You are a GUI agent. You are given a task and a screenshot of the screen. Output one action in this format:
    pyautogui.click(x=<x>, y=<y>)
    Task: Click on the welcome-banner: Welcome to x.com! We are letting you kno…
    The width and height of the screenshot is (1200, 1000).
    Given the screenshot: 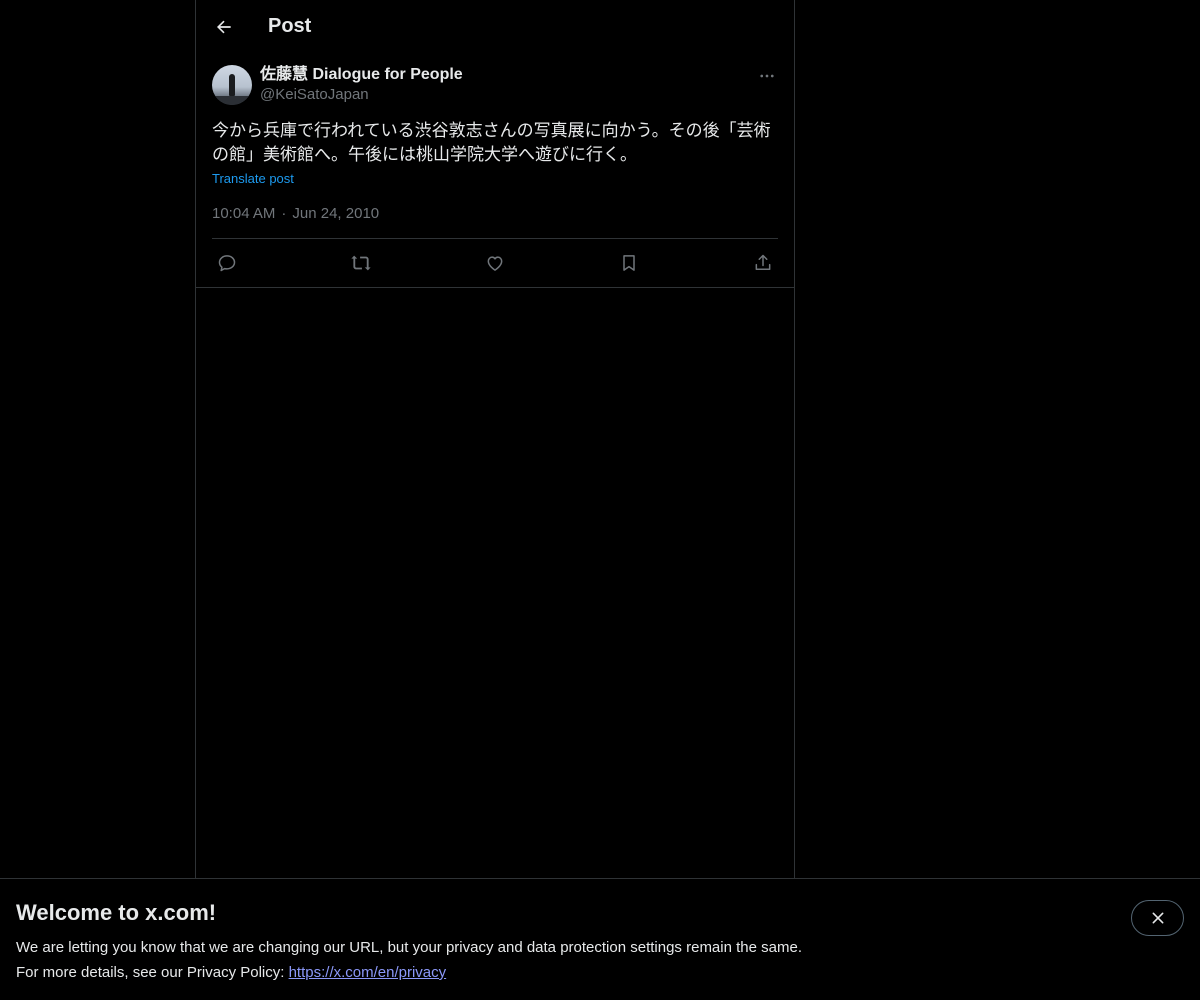 What is the action you would take?
    pyautogui.click(x=600, y=939)
    